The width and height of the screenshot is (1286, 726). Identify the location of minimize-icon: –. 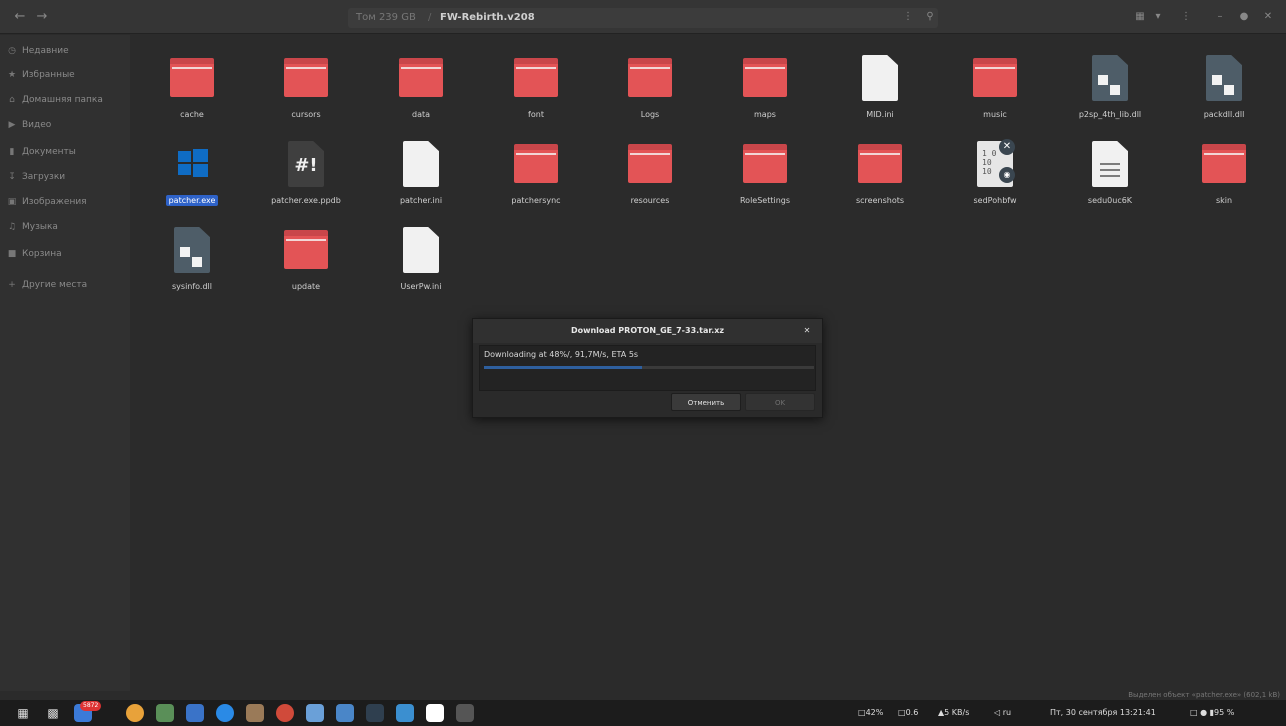
(1220, 17).